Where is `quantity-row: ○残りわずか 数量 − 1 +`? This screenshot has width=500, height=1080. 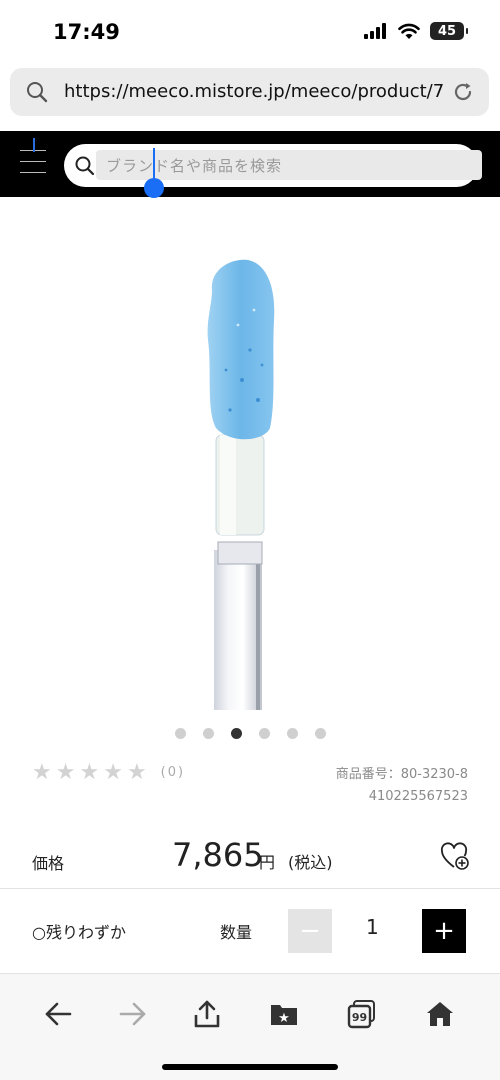
quantity-row: ○残りわずか 数量 − 1 + is located at coordinates (250, 931).